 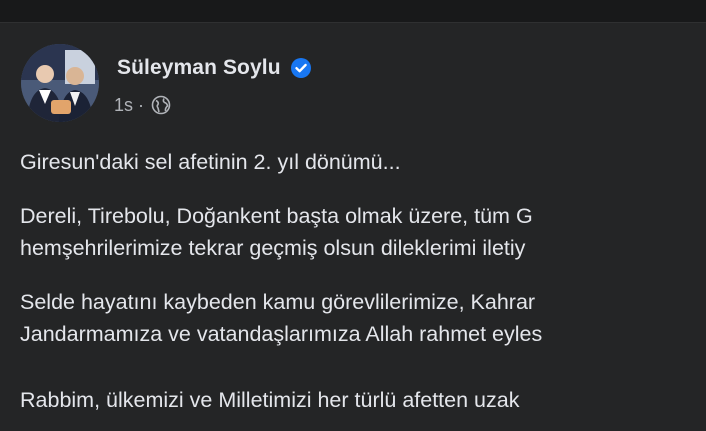 I want to click on profile-photo-icon, so click(x=60, y=83).